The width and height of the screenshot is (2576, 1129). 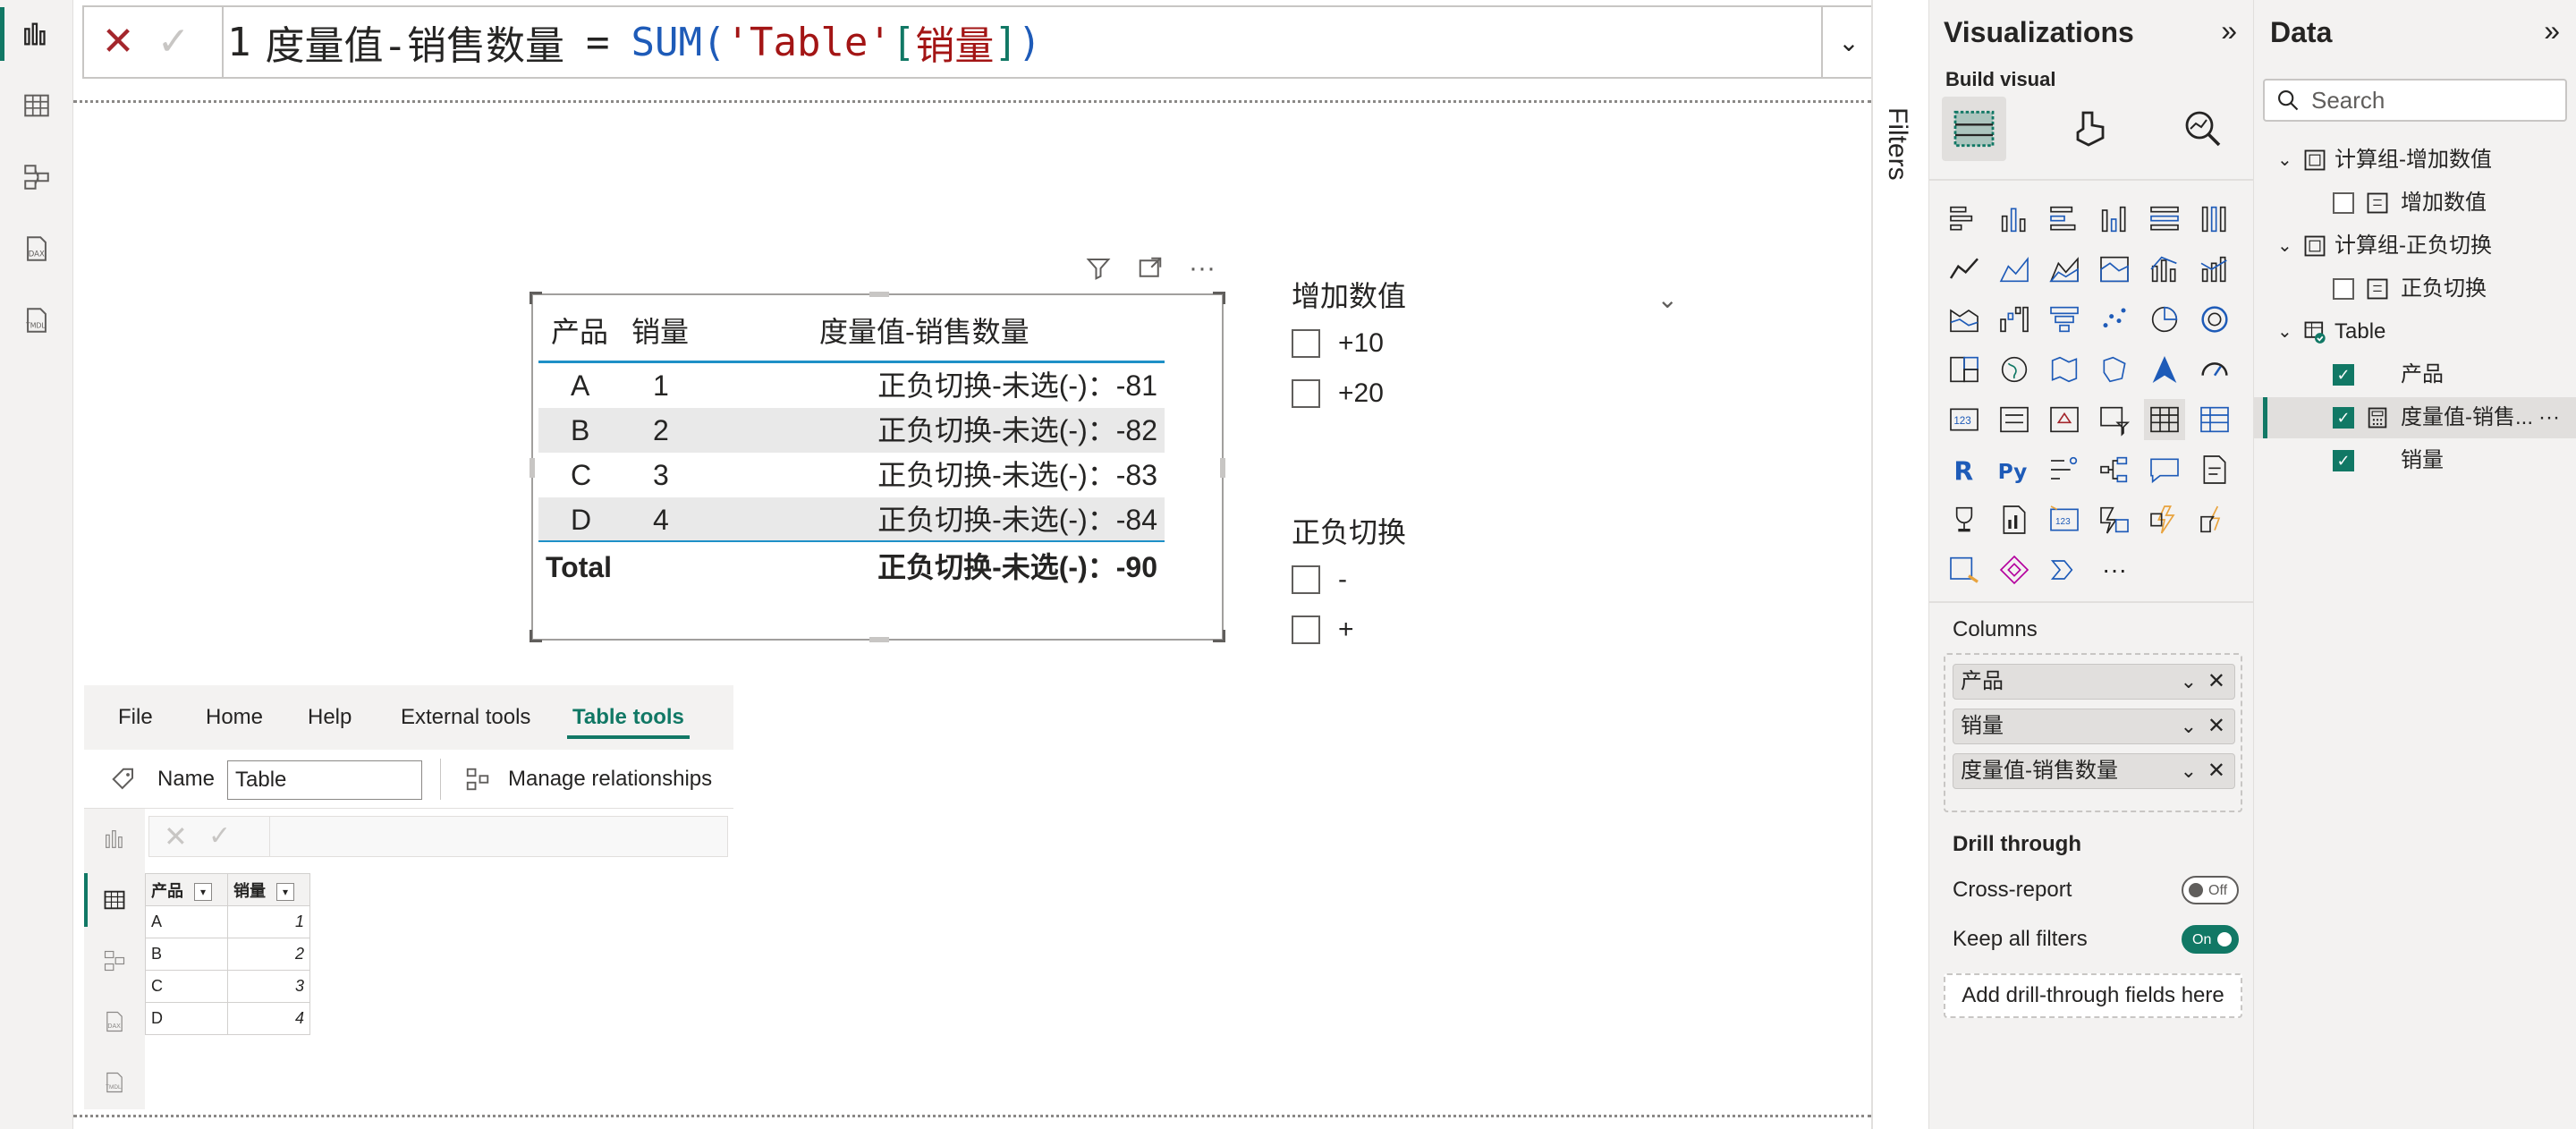 What do you see at coordinates (1964, 569) in the screenshot?
I see `copilot-visual-icon` at bounding box center [1964, 569].